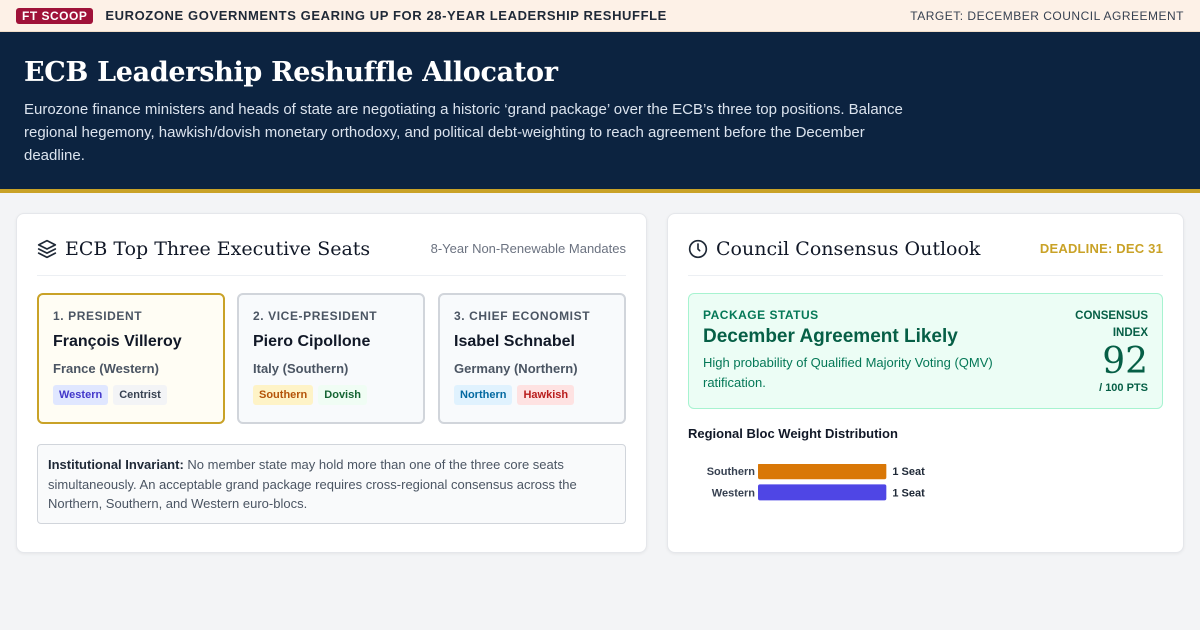  I want to click on seats-panel-subtitle: 8-Year Non-Renewable Mandates, so click(528, 248).